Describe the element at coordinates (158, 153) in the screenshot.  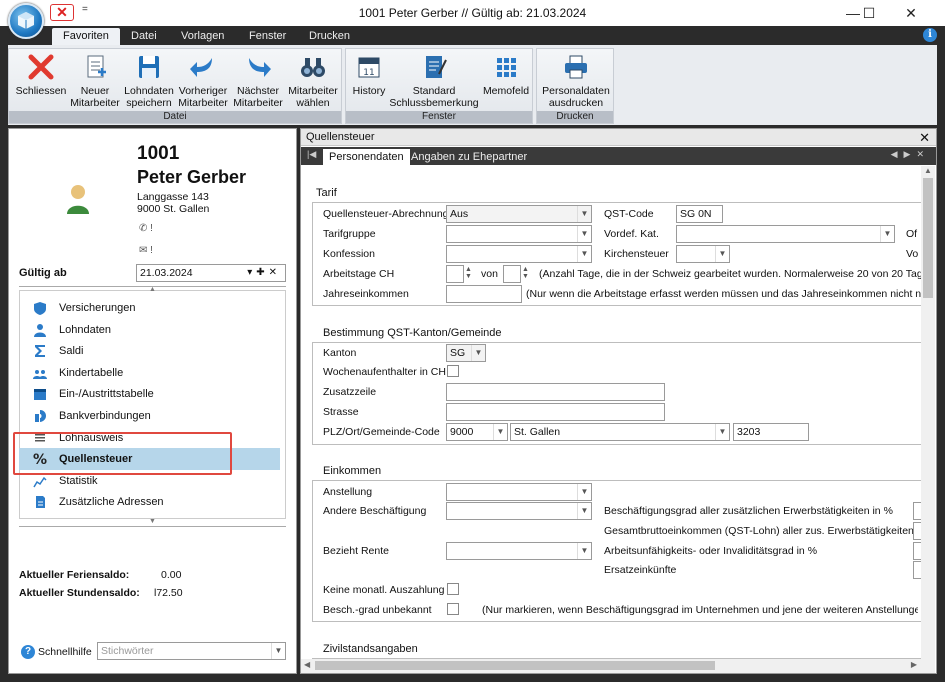
I see `employee-id: 1001` at that location.